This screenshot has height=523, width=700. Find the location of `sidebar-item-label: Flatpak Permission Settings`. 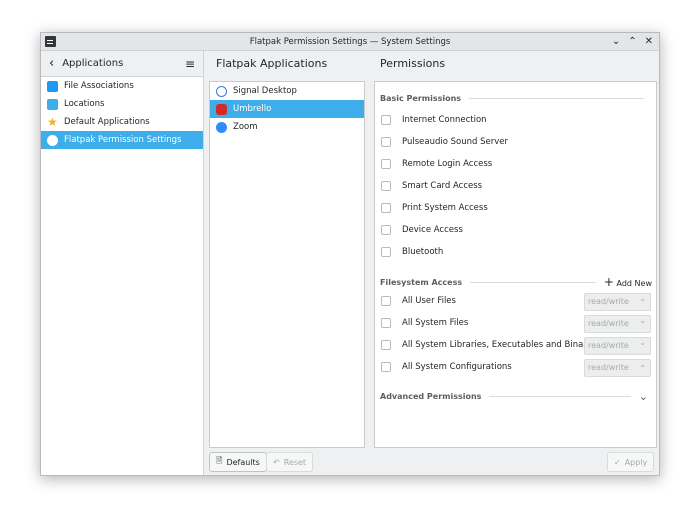

sidebar-item-label: Flatpak Permission Settings is located at coordinates (123, 140).